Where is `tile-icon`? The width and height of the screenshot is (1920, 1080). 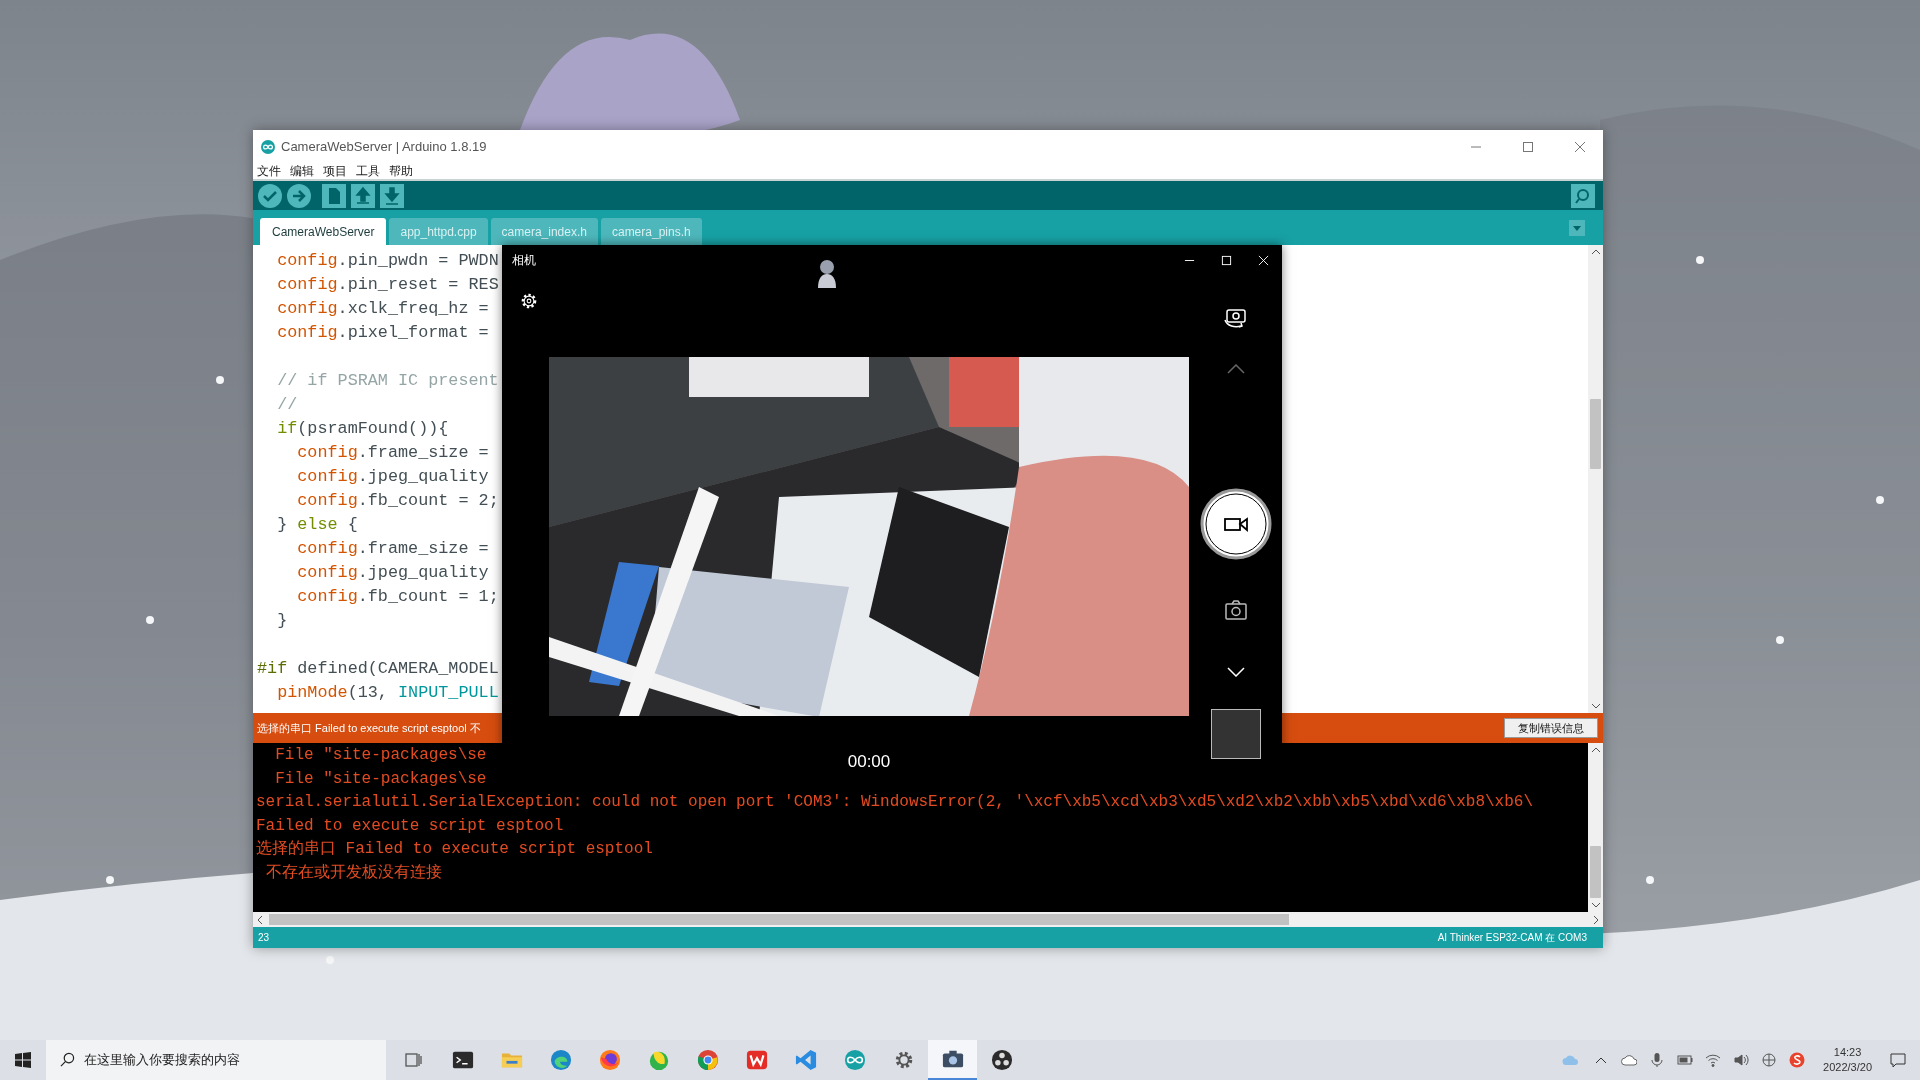 tile-icon is located at coordinates (756, 1060).